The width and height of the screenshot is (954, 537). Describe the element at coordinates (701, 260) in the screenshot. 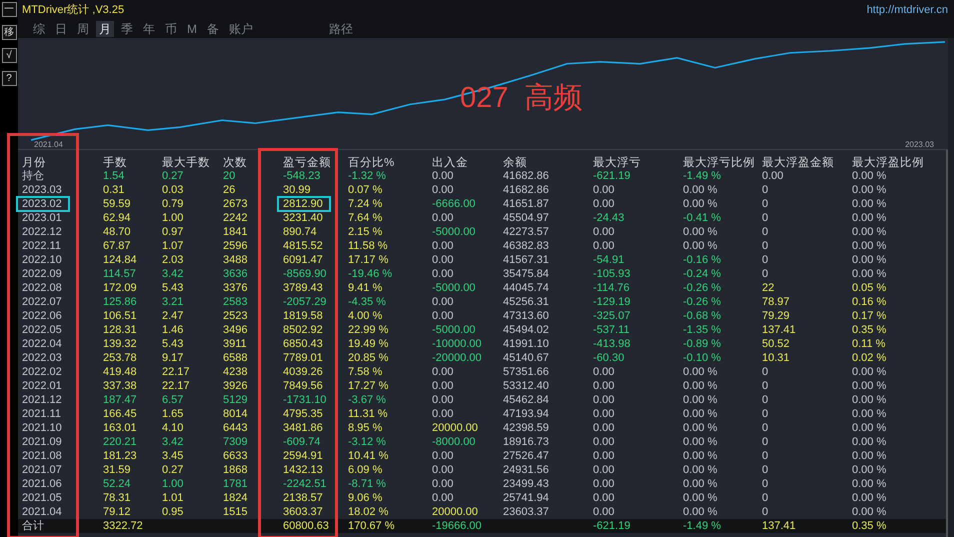

I see `table-cell-text: -0.16 %` at that location.